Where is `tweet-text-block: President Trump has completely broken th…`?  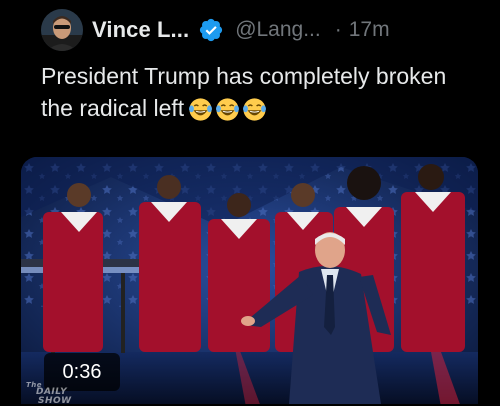 tweet-text-block: President Trump has completely broken th… is located at coordinates (256, 92).